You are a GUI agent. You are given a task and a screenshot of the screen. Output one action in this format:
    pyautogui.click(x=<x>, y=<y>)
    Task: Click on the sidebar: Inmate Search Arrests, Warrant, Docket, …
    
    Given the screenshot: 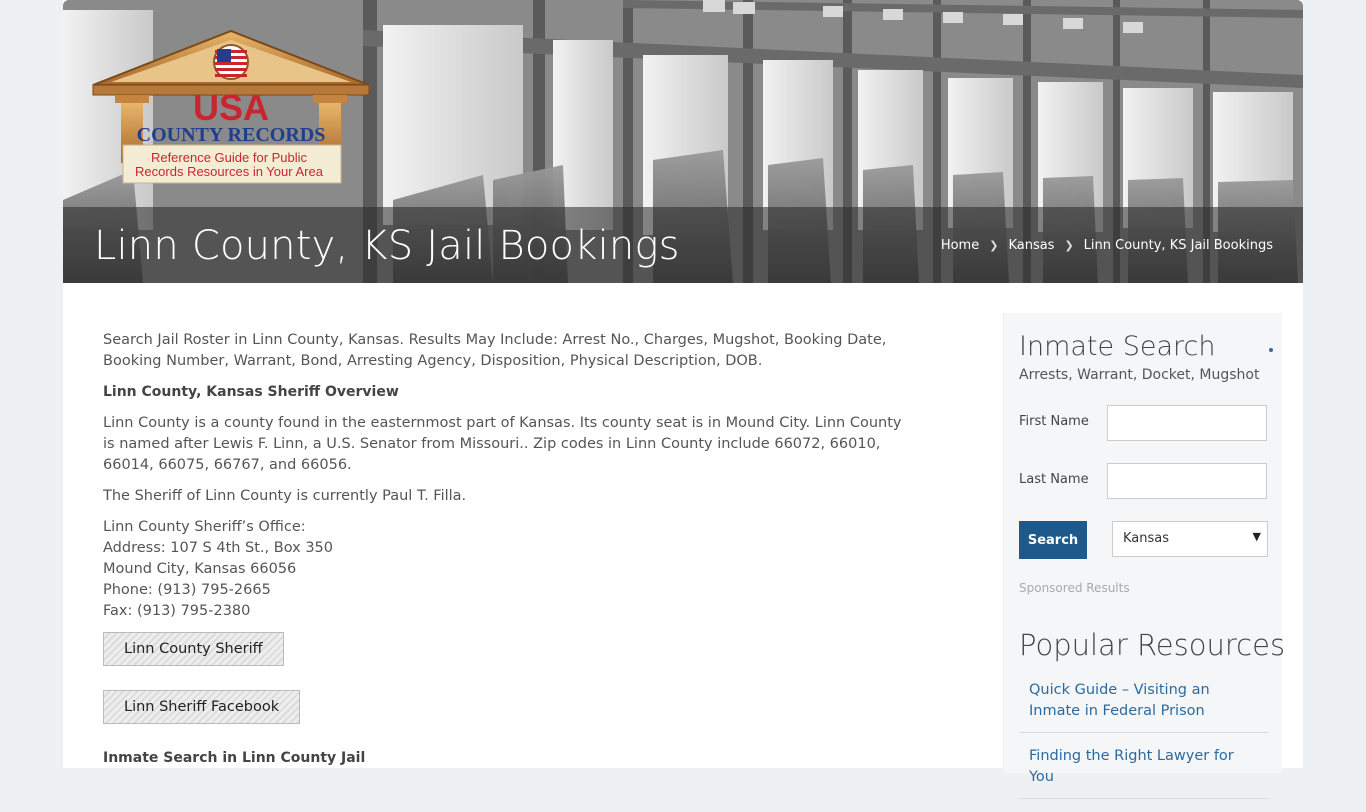 What is the action you would take?
    pyautogui.click(x=1144, y=556)
    